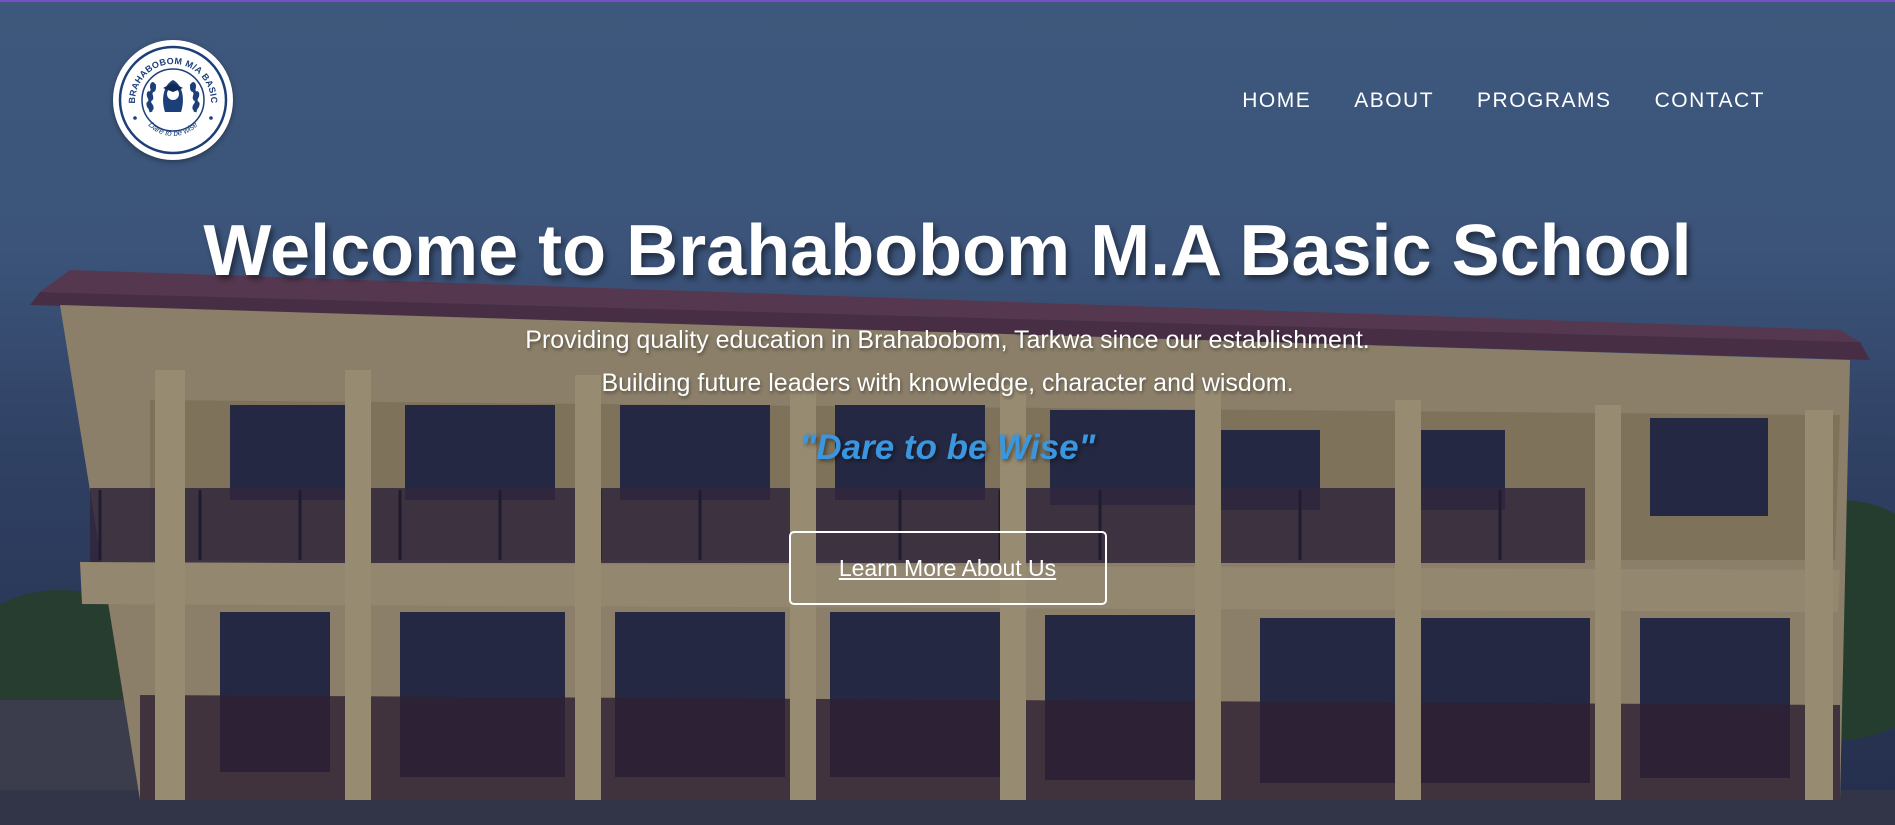 The height and width of the screenshot is (825, 1895). What do you see at coordinates (947, 568) in the screenshot?
I see `learn-more-button: Learn More About Us` at bounding box center [947, 568].